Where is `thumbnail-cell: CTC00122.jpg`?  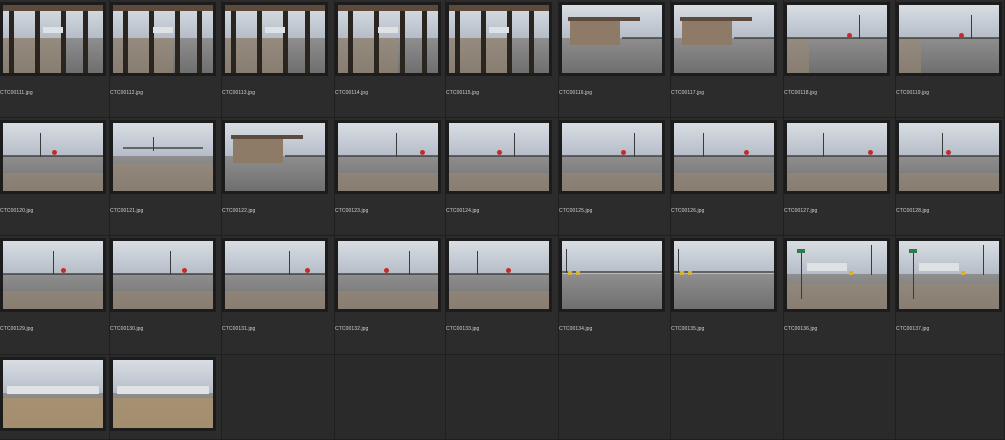
thumbnail-cell: CTC00122.jpg is located at coordinates (278, 177).